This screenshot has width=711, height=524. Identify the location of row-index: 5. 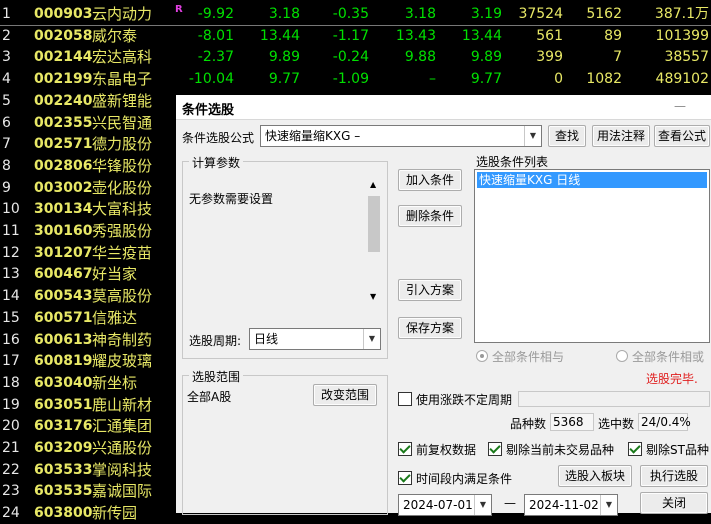
(6, 100).